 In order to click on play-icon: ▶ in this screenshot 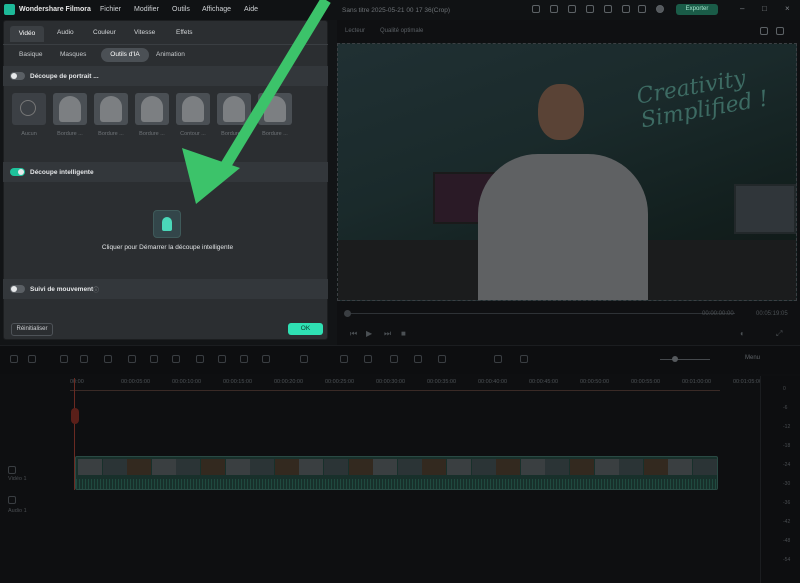, I will do `click(369, 333)`.